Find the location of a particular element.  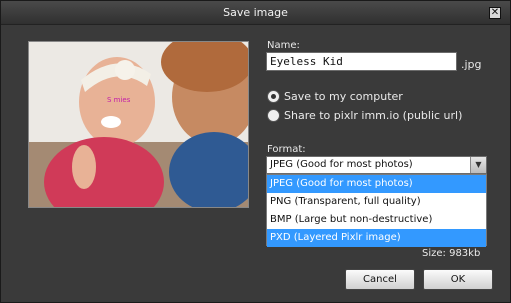

radio-selected-icon is located at coordinates (273, 96).